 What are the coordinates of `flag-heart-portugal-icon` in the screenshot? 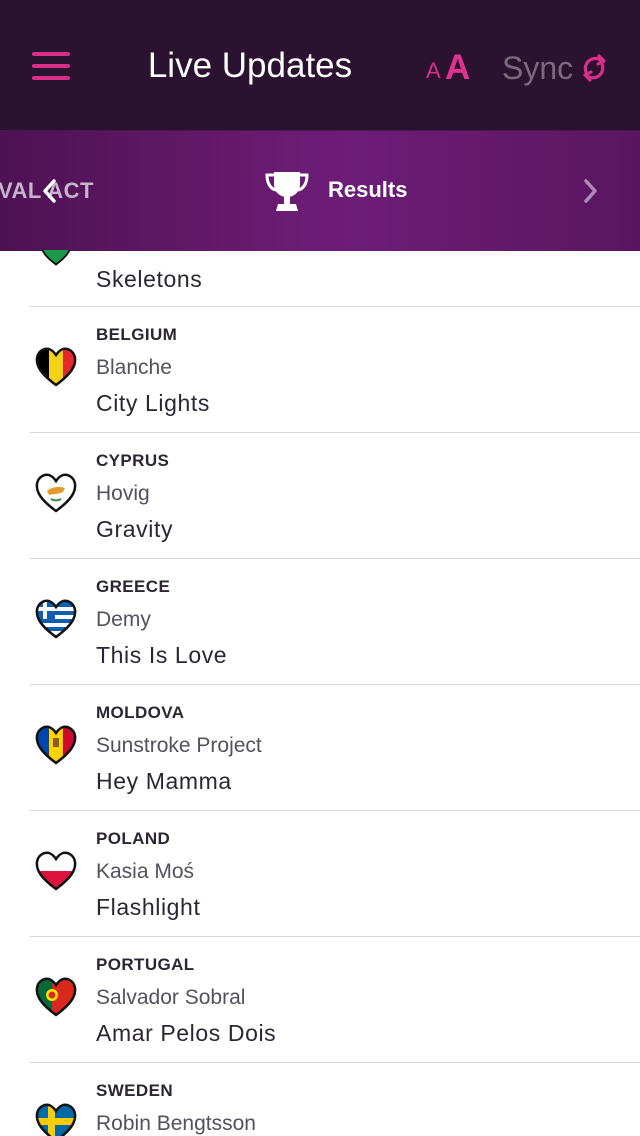 It's located at (56, 997).